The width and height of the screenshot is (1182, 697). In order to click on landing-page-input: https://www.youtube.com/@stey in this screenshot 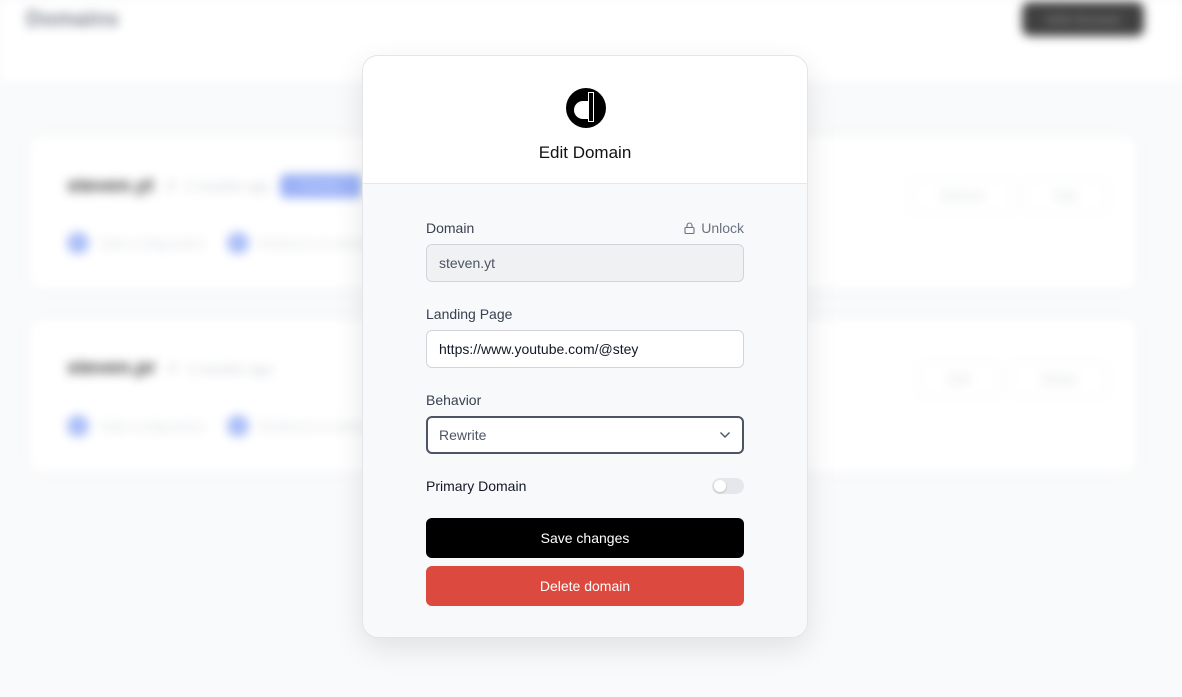, I will do `click(585, 349)`.